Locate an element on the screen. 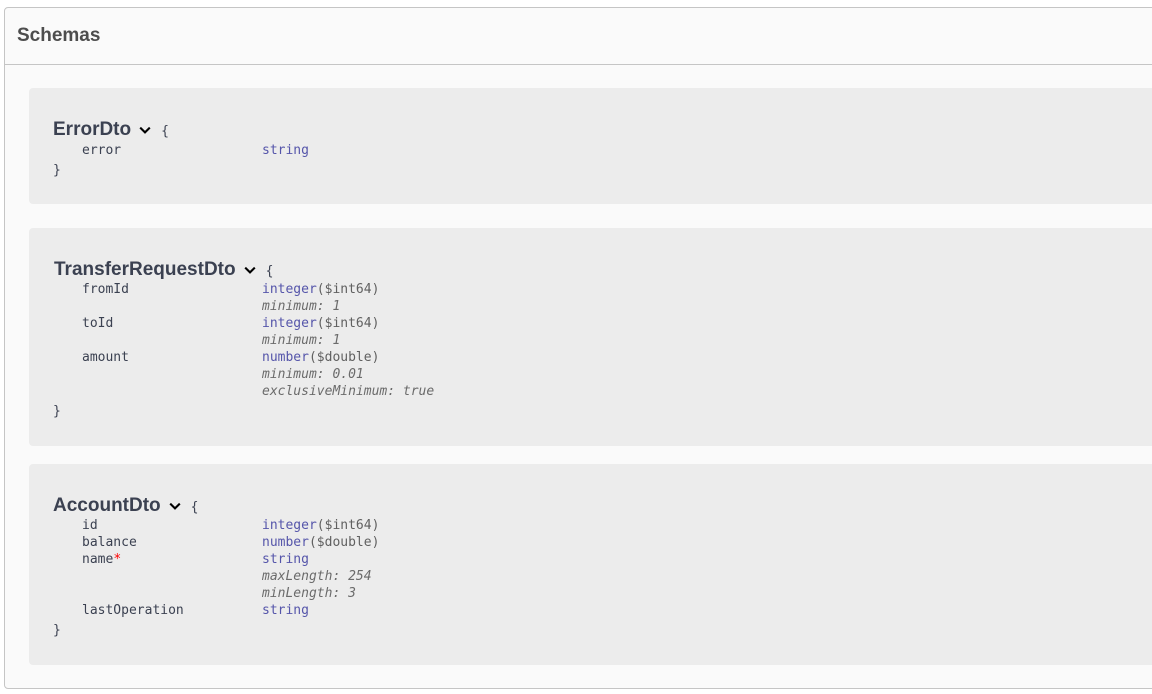 The height and width of the screenshot is (694, 1152). model-name: TransferRequestDto is located at coordinates (145, 270).